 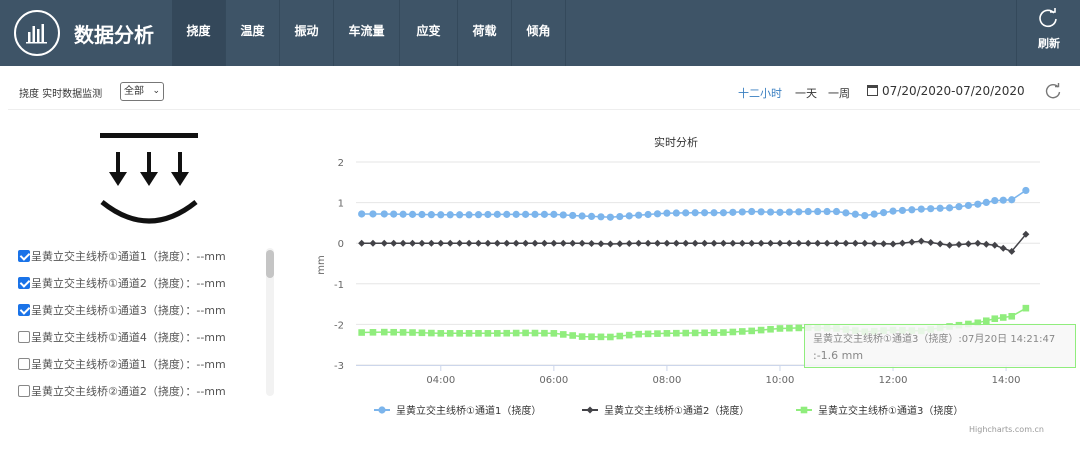 I want to click on x-tick-label: 04:00, so click(x=440, y=380).